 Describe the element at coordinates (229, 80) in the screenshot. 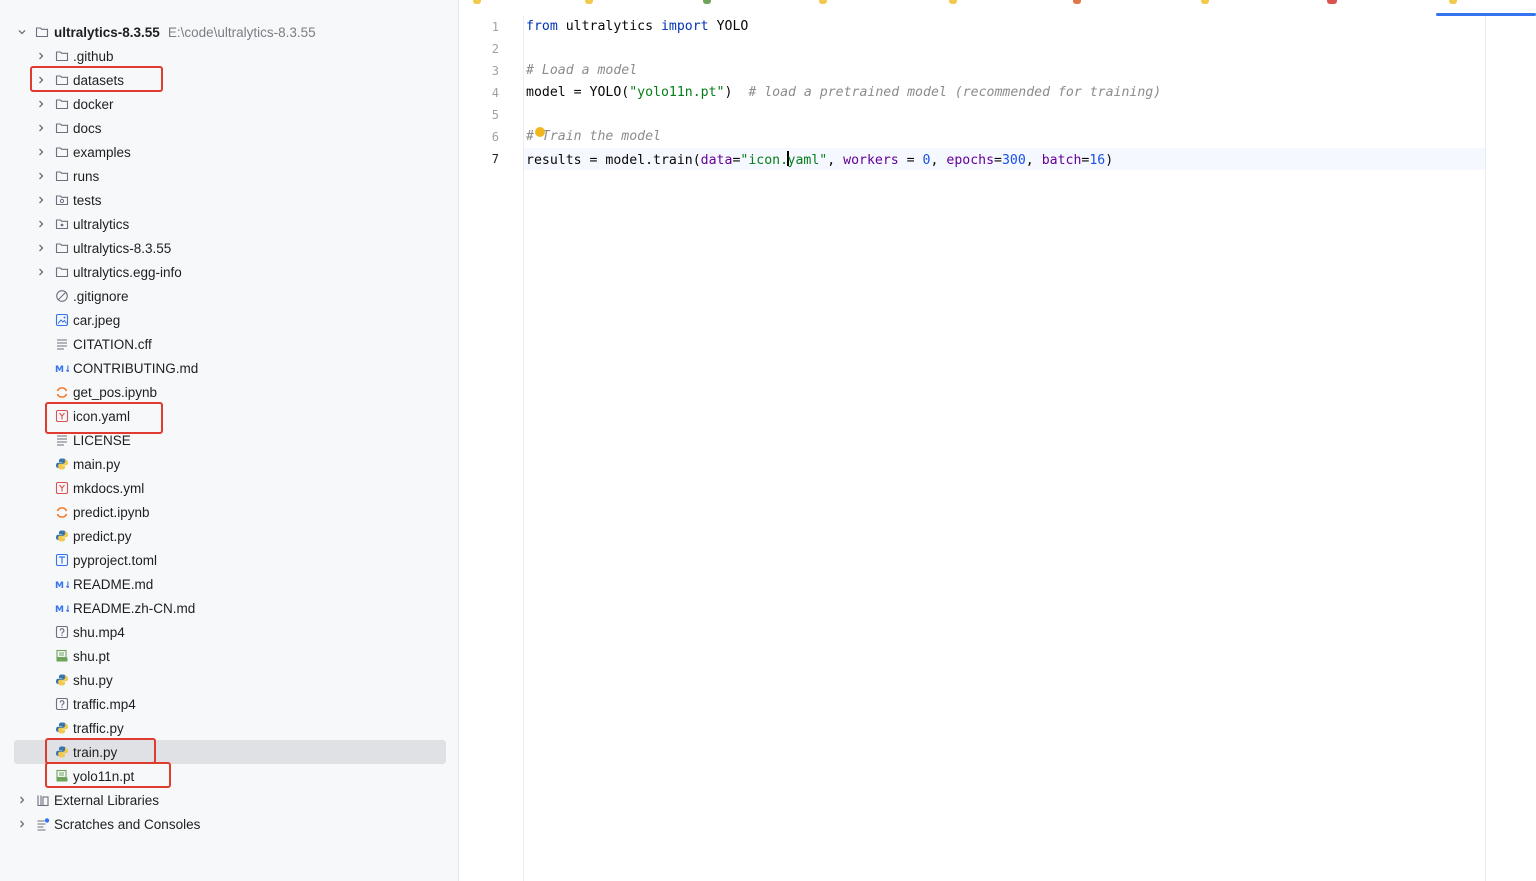

I see `tree-item: datasets` at that location.